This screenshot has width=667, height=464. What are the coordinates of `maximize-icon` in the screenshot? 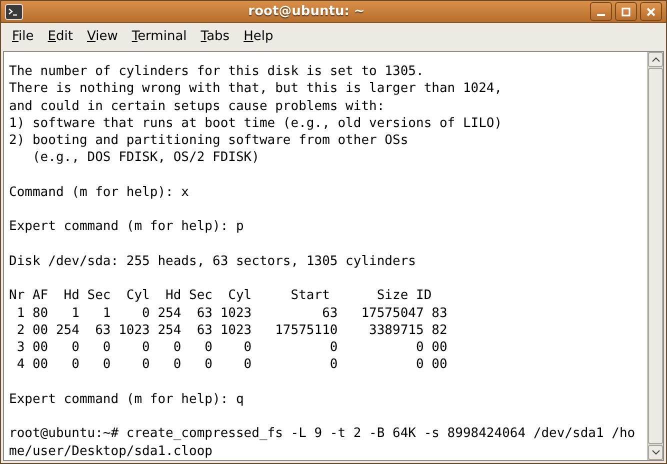 It's located at (626, 11).